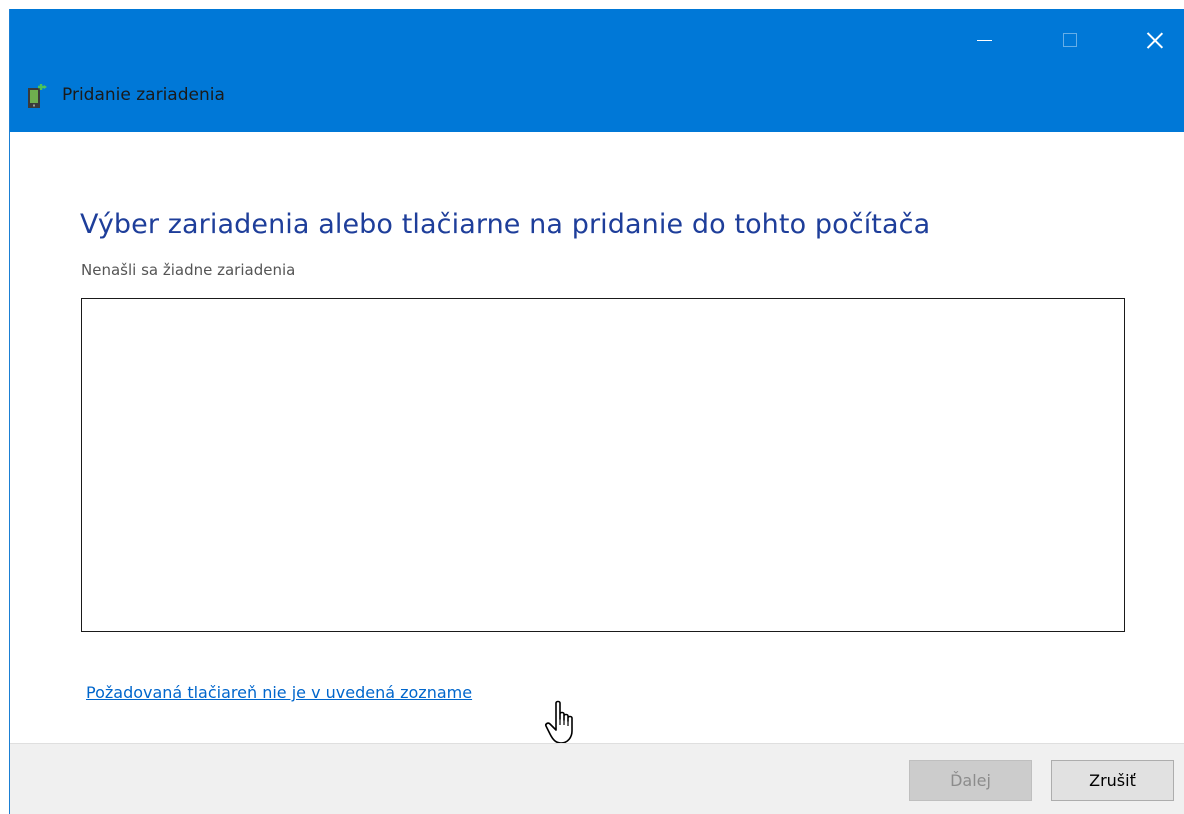 The height and width of the screenshot is (814, 1184). I want to click on title-bar: Pridanie zariadenia, so click(597, 70).